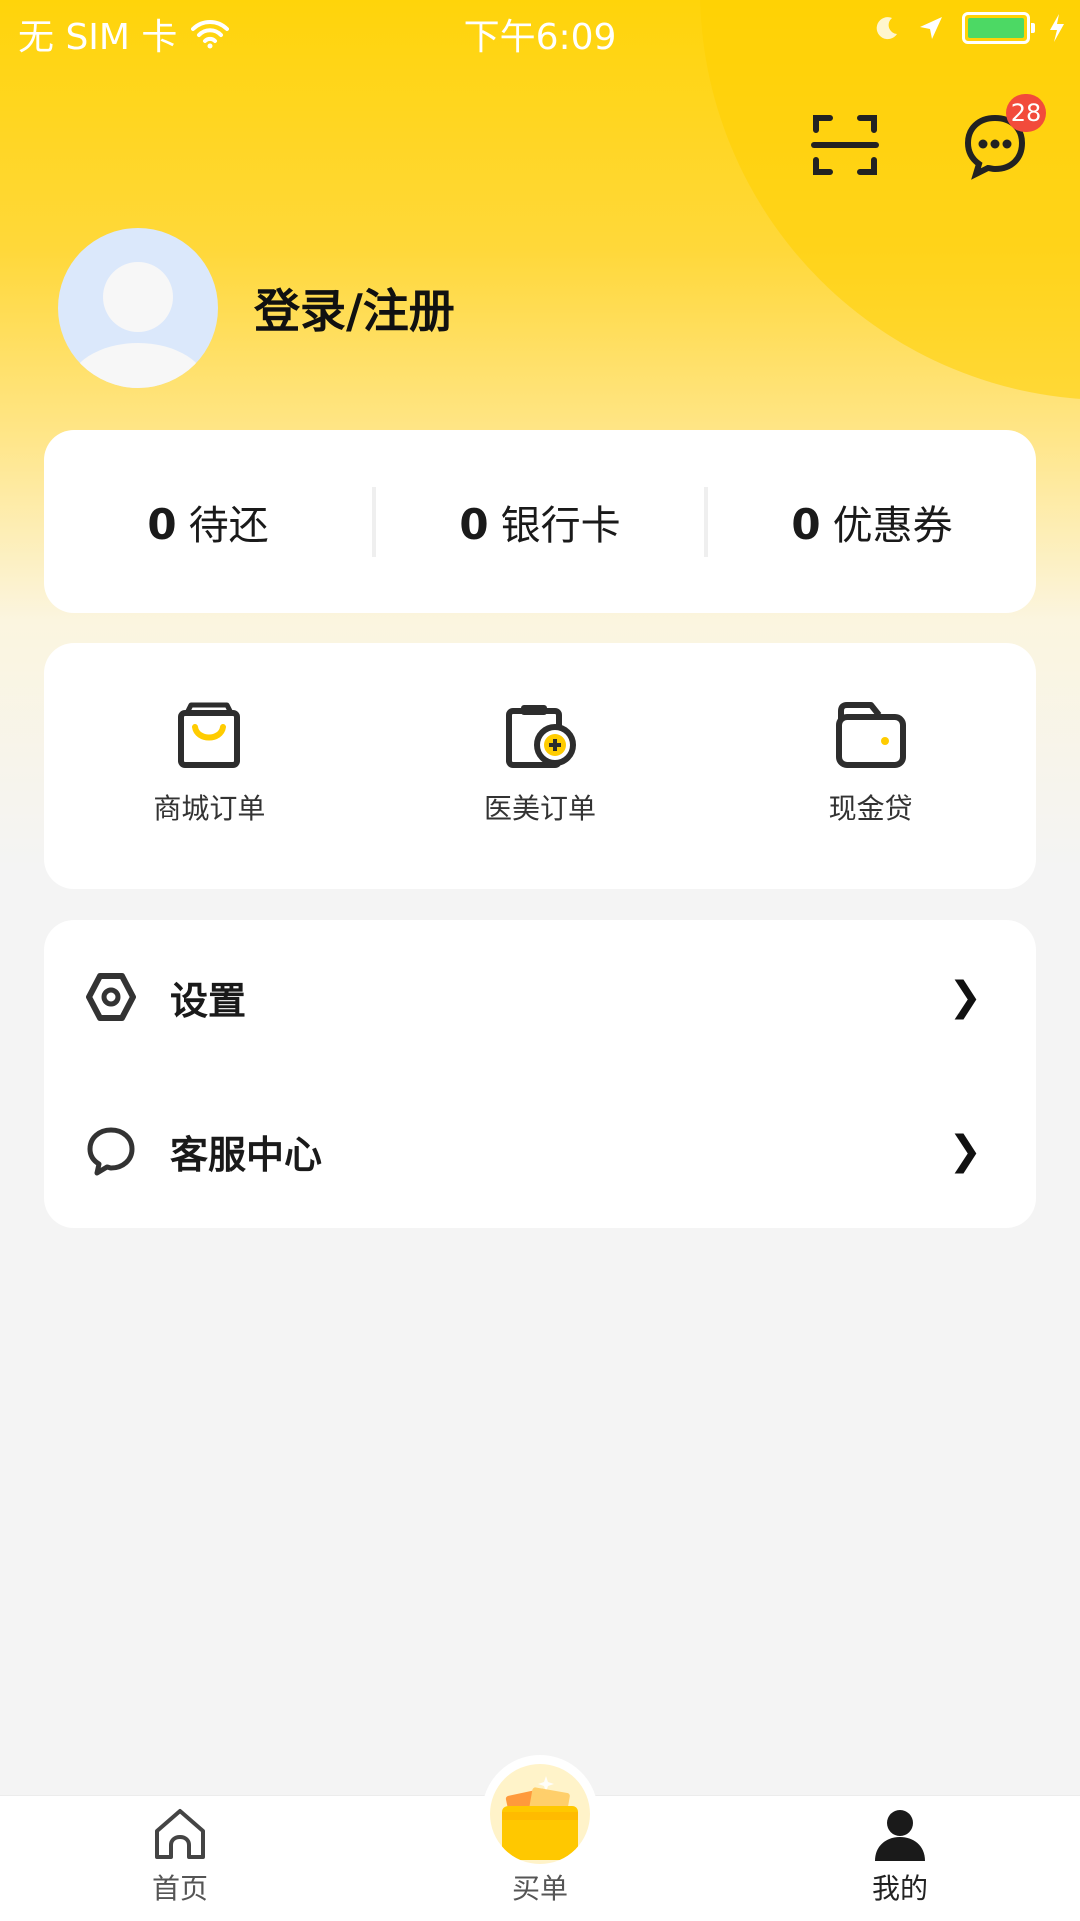 Image resolution: width=1080 pixels, height=1921 pixels. I want to click on login-register-link: 登录/注册, so click(354, 308).